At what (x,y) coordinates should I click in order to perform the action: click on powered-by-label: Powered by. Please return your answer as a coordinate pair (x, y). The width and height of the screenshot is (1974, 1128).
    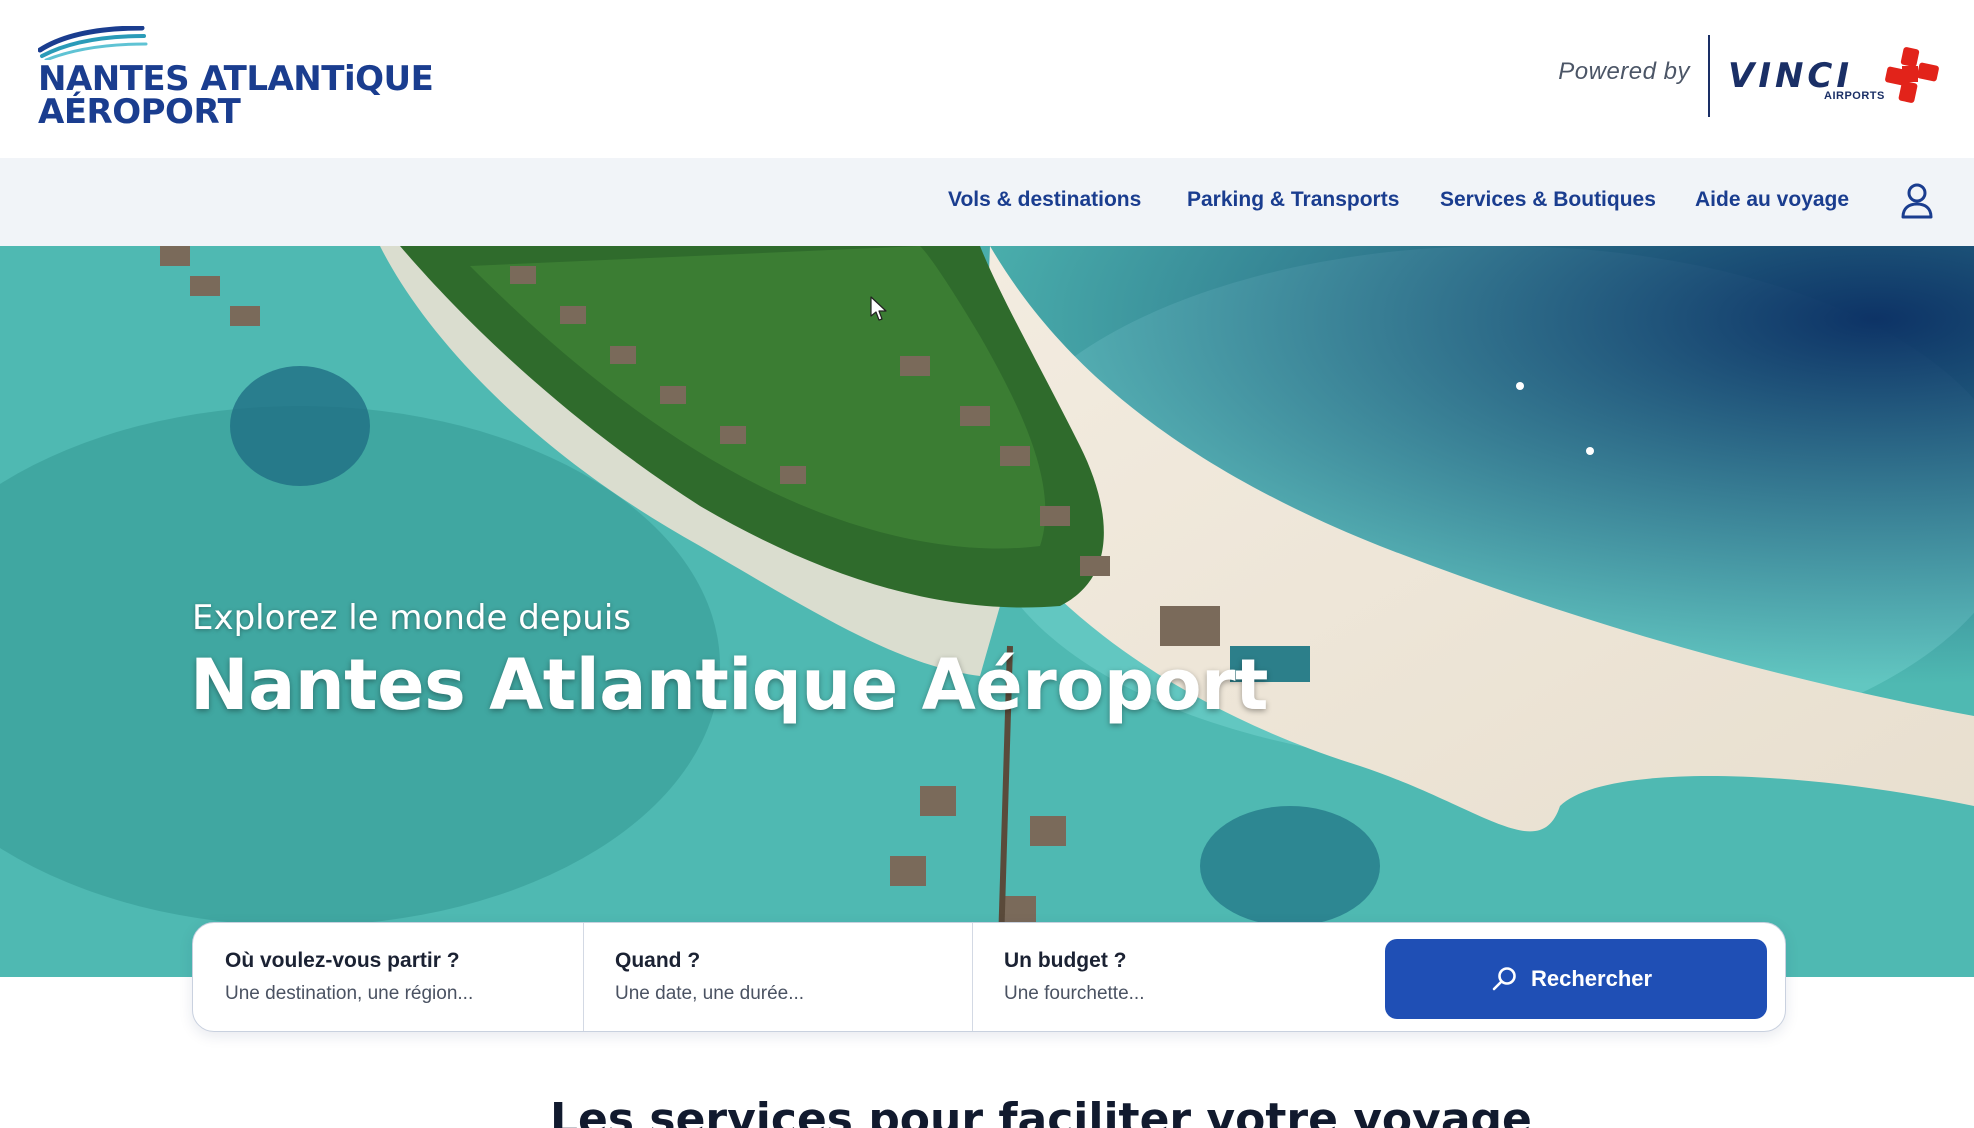
    Looking at the image, I should click on (1624, 71).